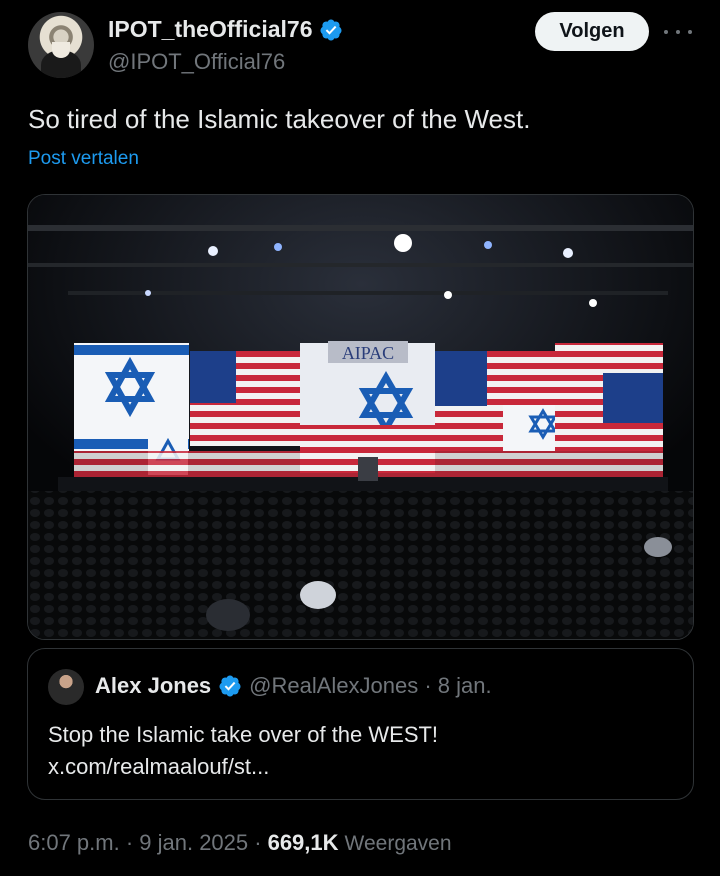  I want to click on views-count: 669,1K, so click(303, 842).